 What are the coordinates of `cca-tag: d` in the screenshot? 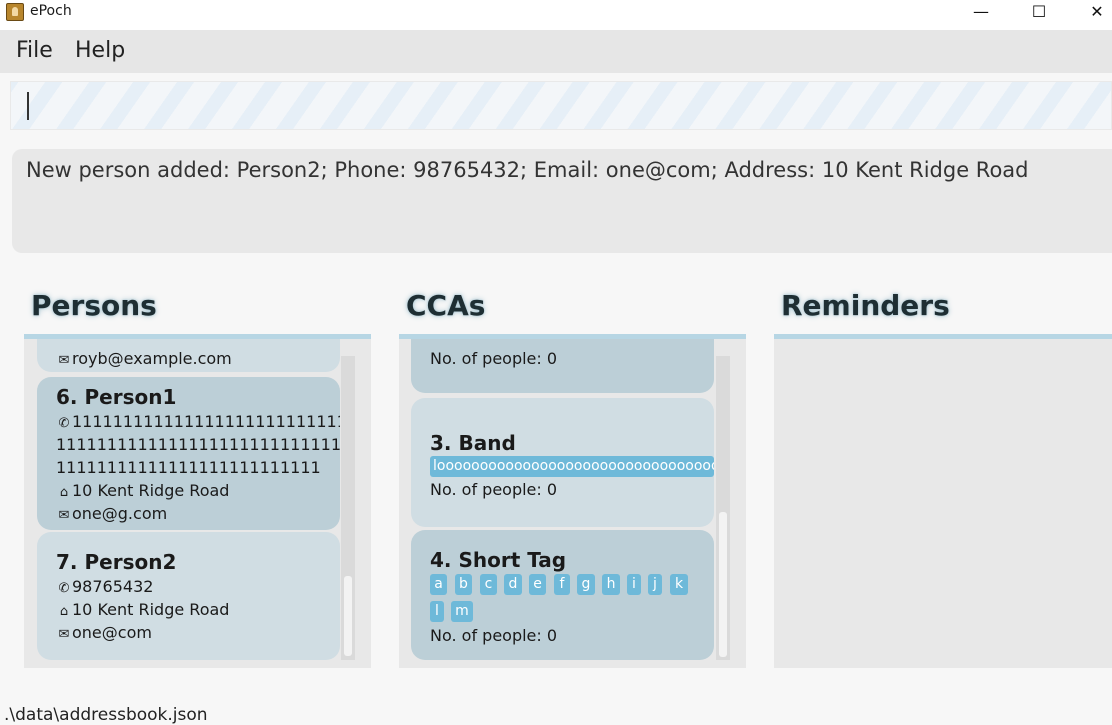 It's located at (513, 584).